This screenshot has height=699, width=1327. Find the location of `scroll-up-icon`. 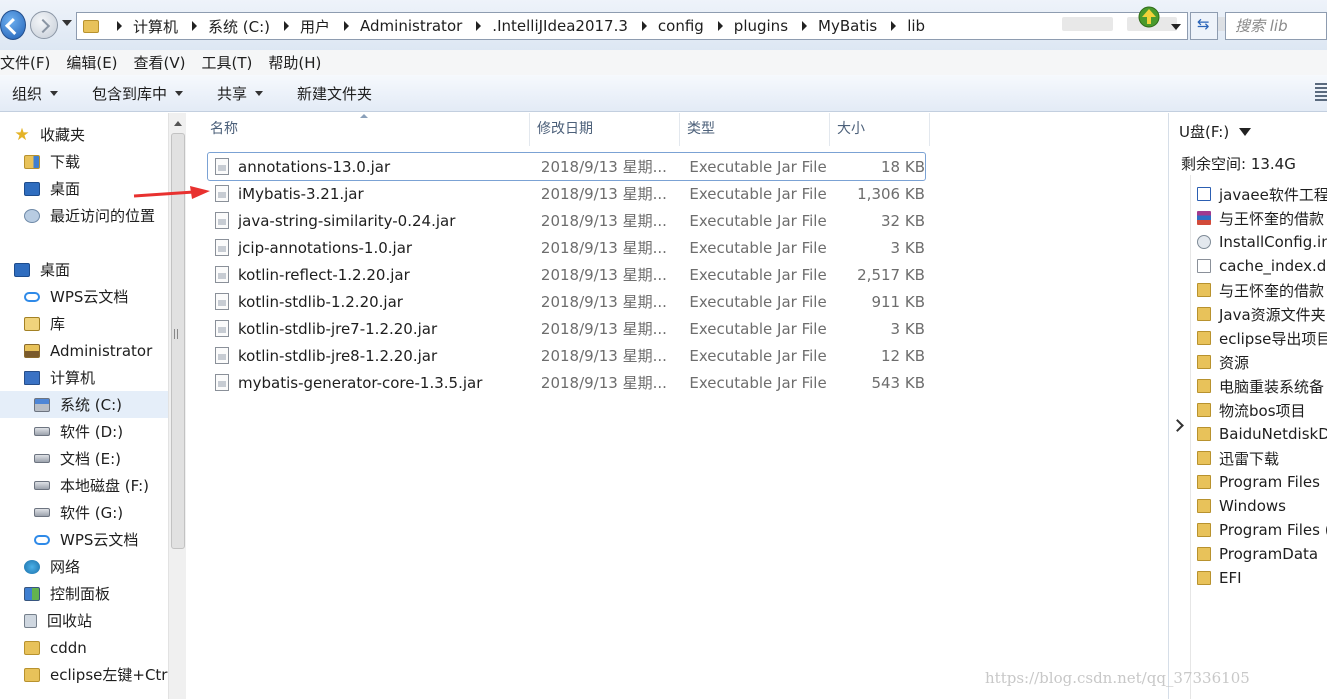

scroll-up-icon is located at coordinates (178, 123).